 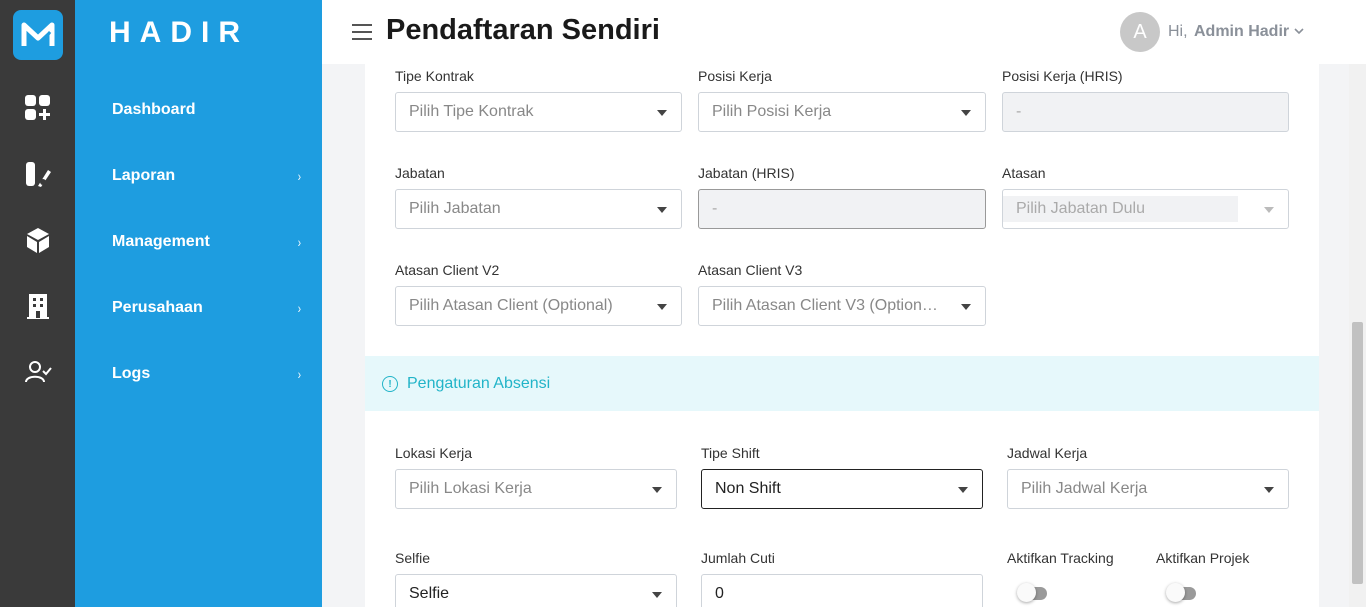 I want to click on atasan-client-v2-select: Pilih Atasan Client (Optional), so click(x=538, y=306).